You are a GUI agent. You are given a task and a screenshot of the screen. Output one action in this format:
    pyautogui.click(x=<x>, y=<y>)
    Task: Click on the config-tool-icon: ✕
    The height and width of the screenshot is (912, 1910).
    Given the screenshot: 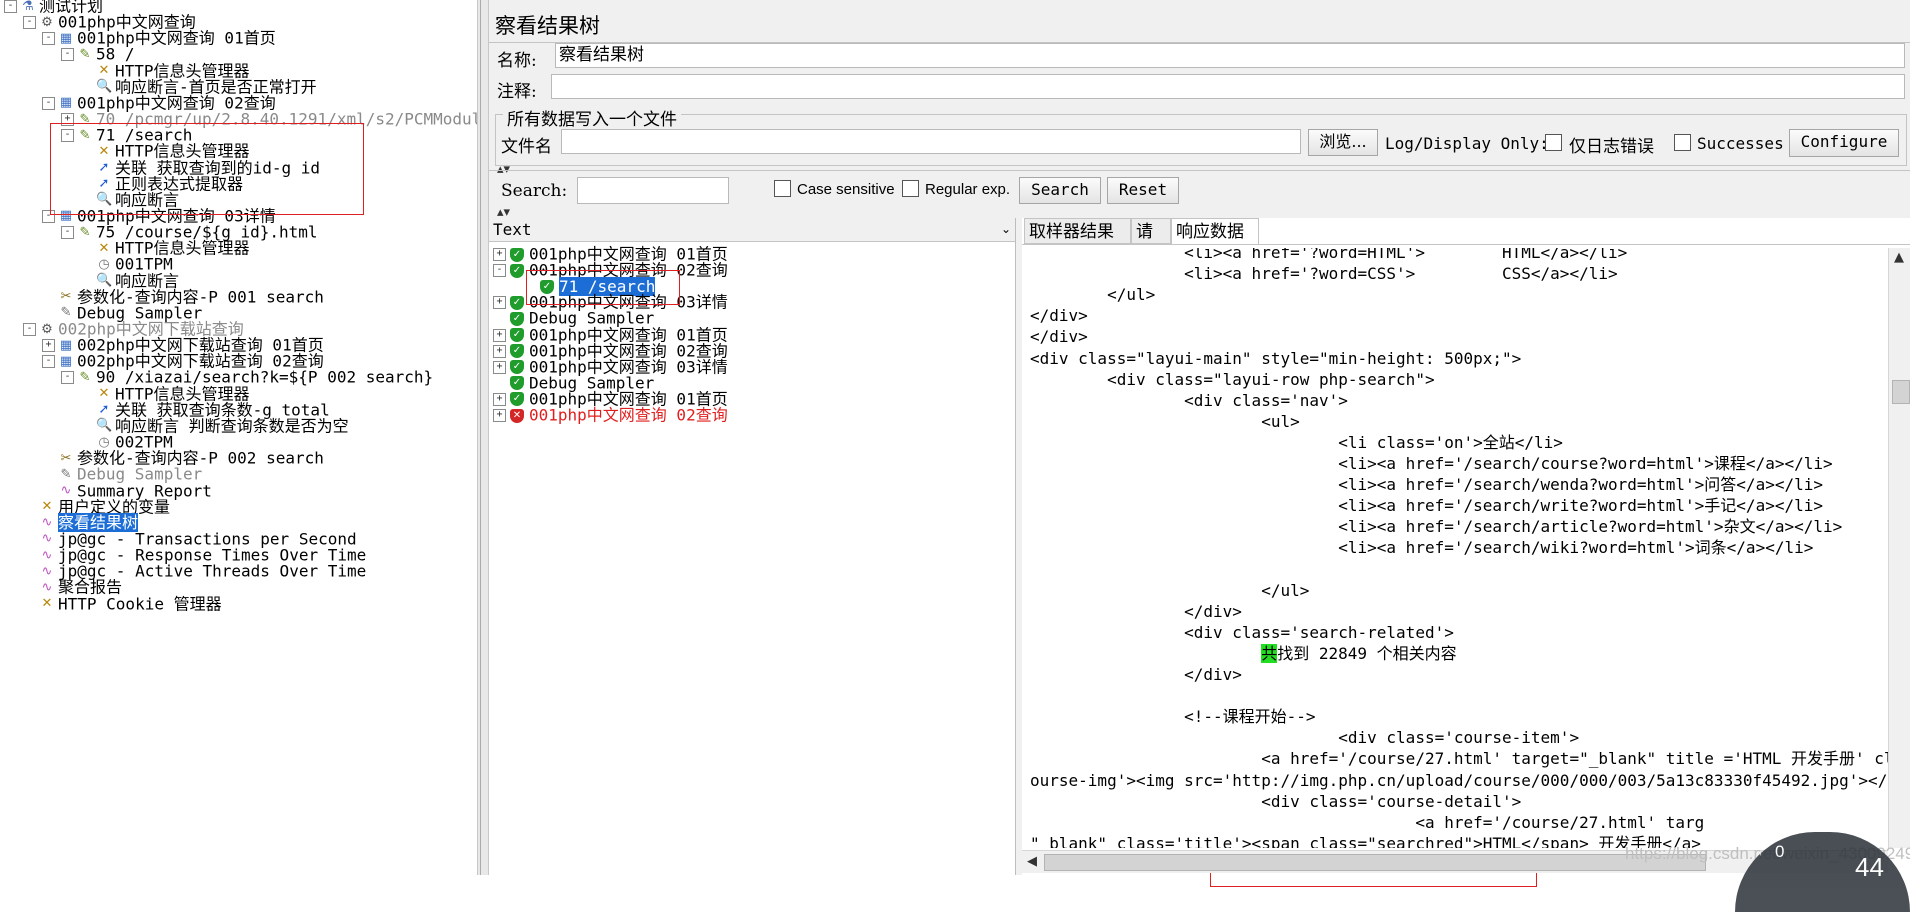 What is the action you would take?
    pyautogui.click(x=104, y=71)
    